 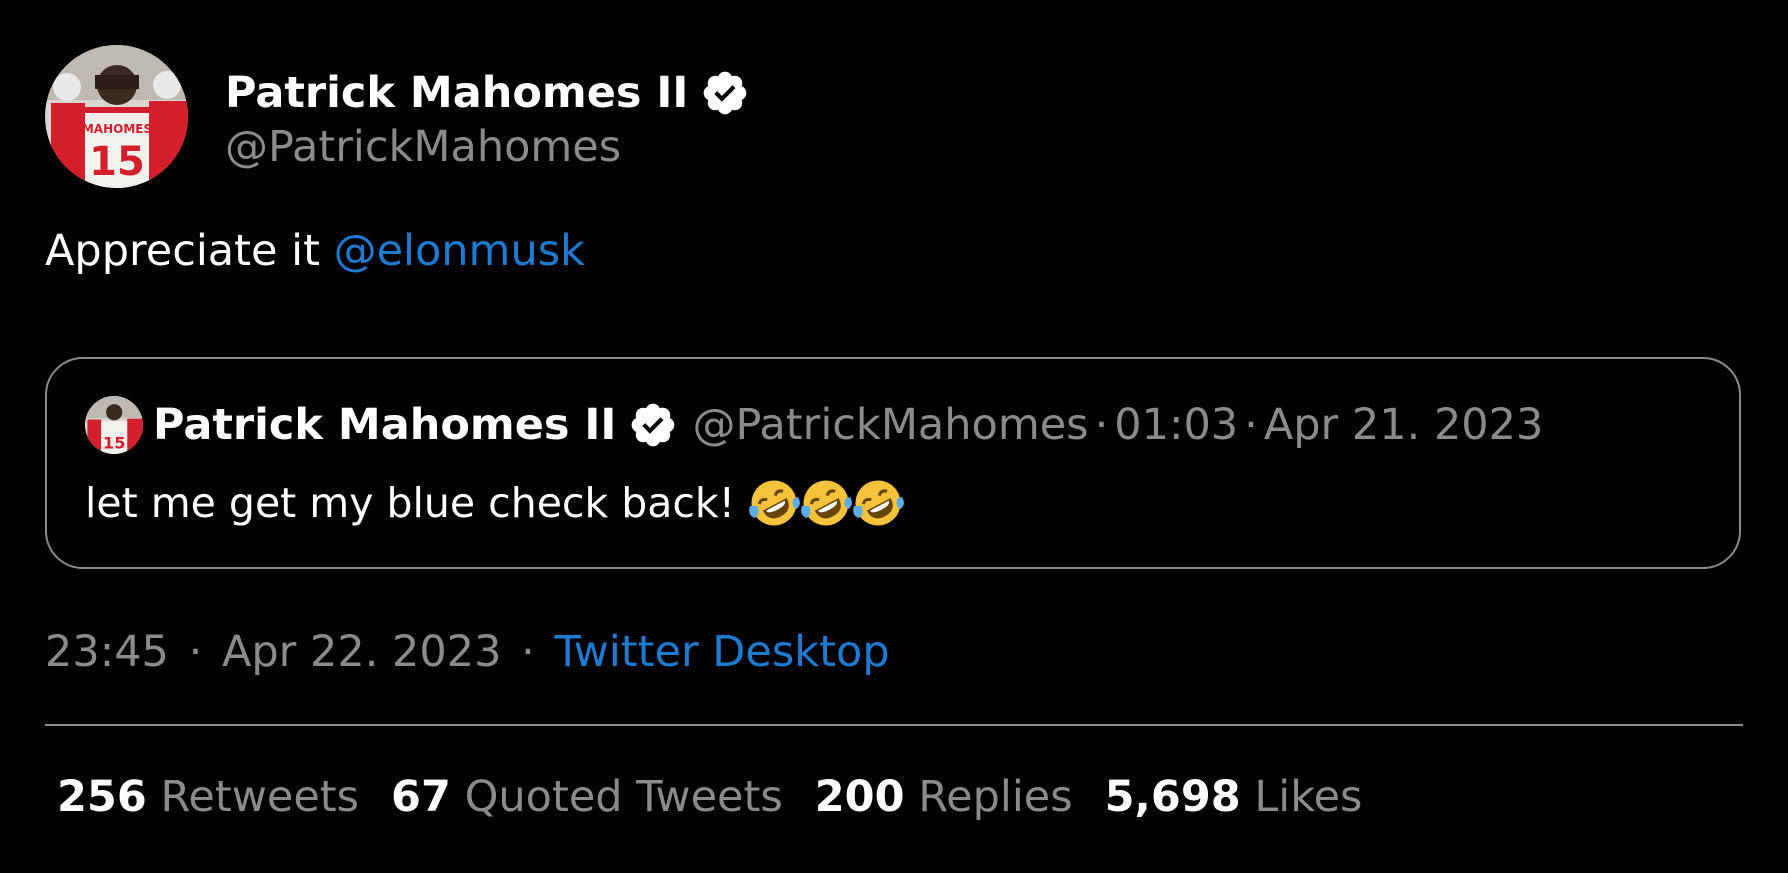 What do you see at coordinates (1172, 797) in the screenshot?
I see `likes-count: 5,698` at bounding box center [1172, 797].